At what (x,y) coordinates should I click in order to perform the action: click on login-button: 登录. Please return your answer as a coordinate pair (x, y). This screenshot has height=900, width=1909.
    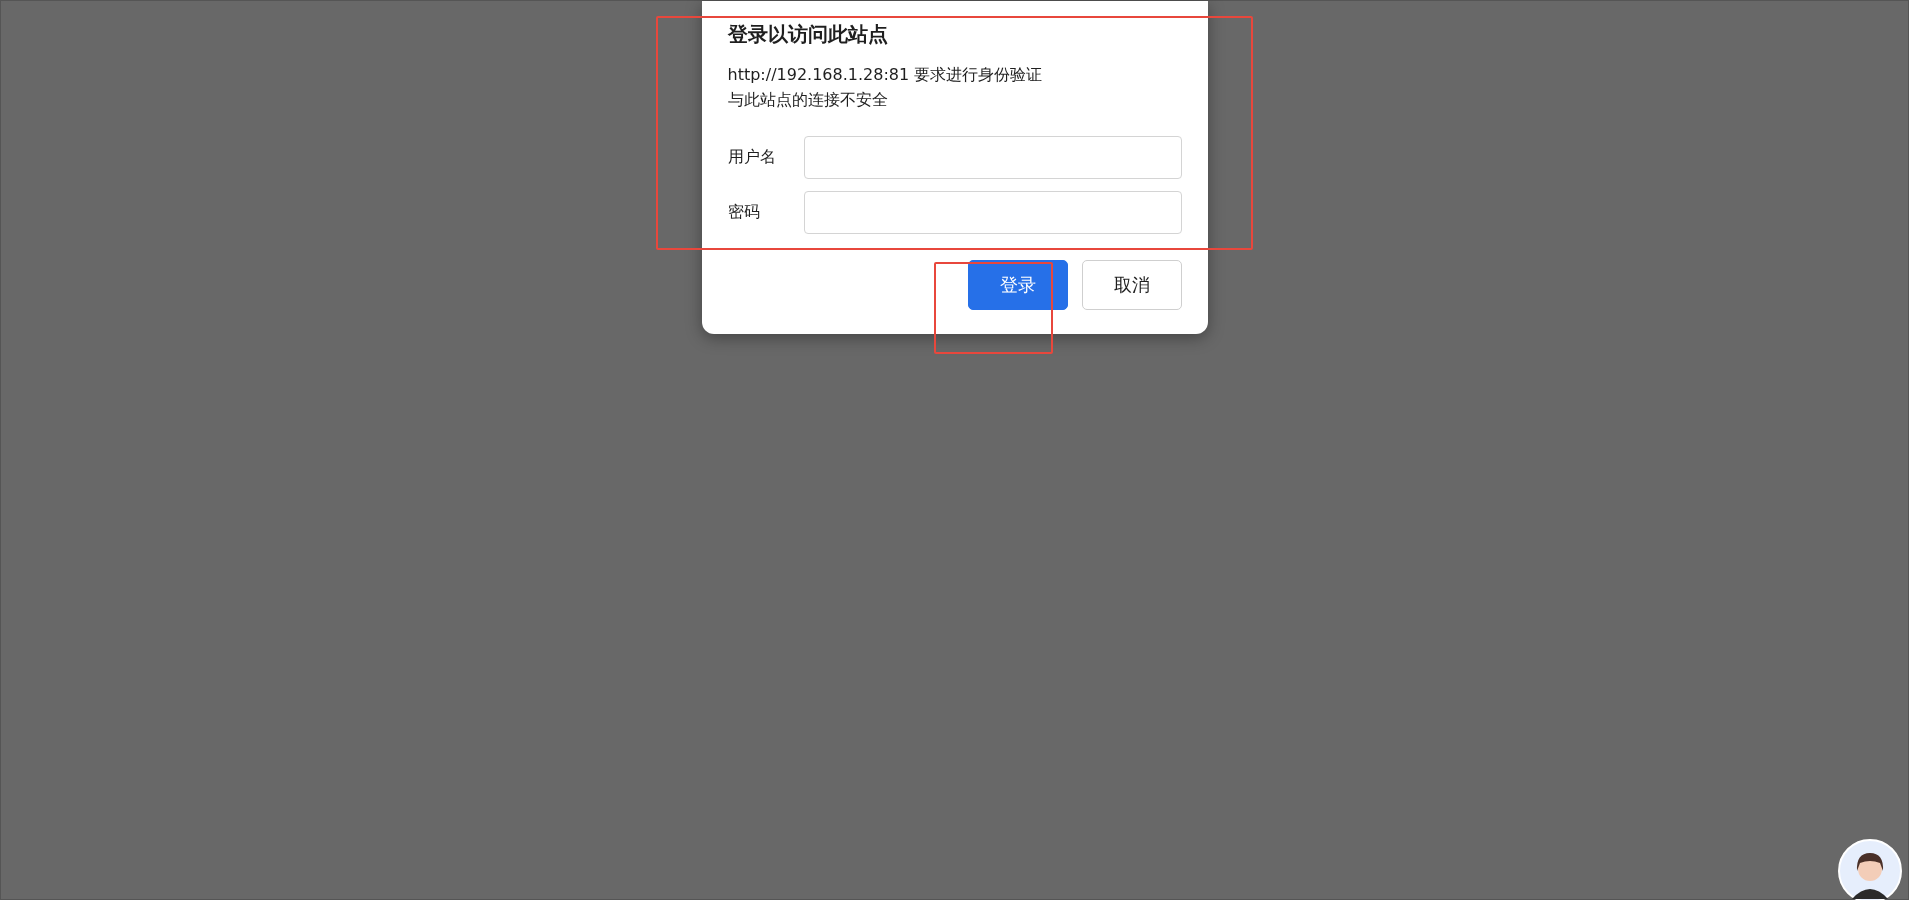
    Looking at the image, I should click on (1017, 285).